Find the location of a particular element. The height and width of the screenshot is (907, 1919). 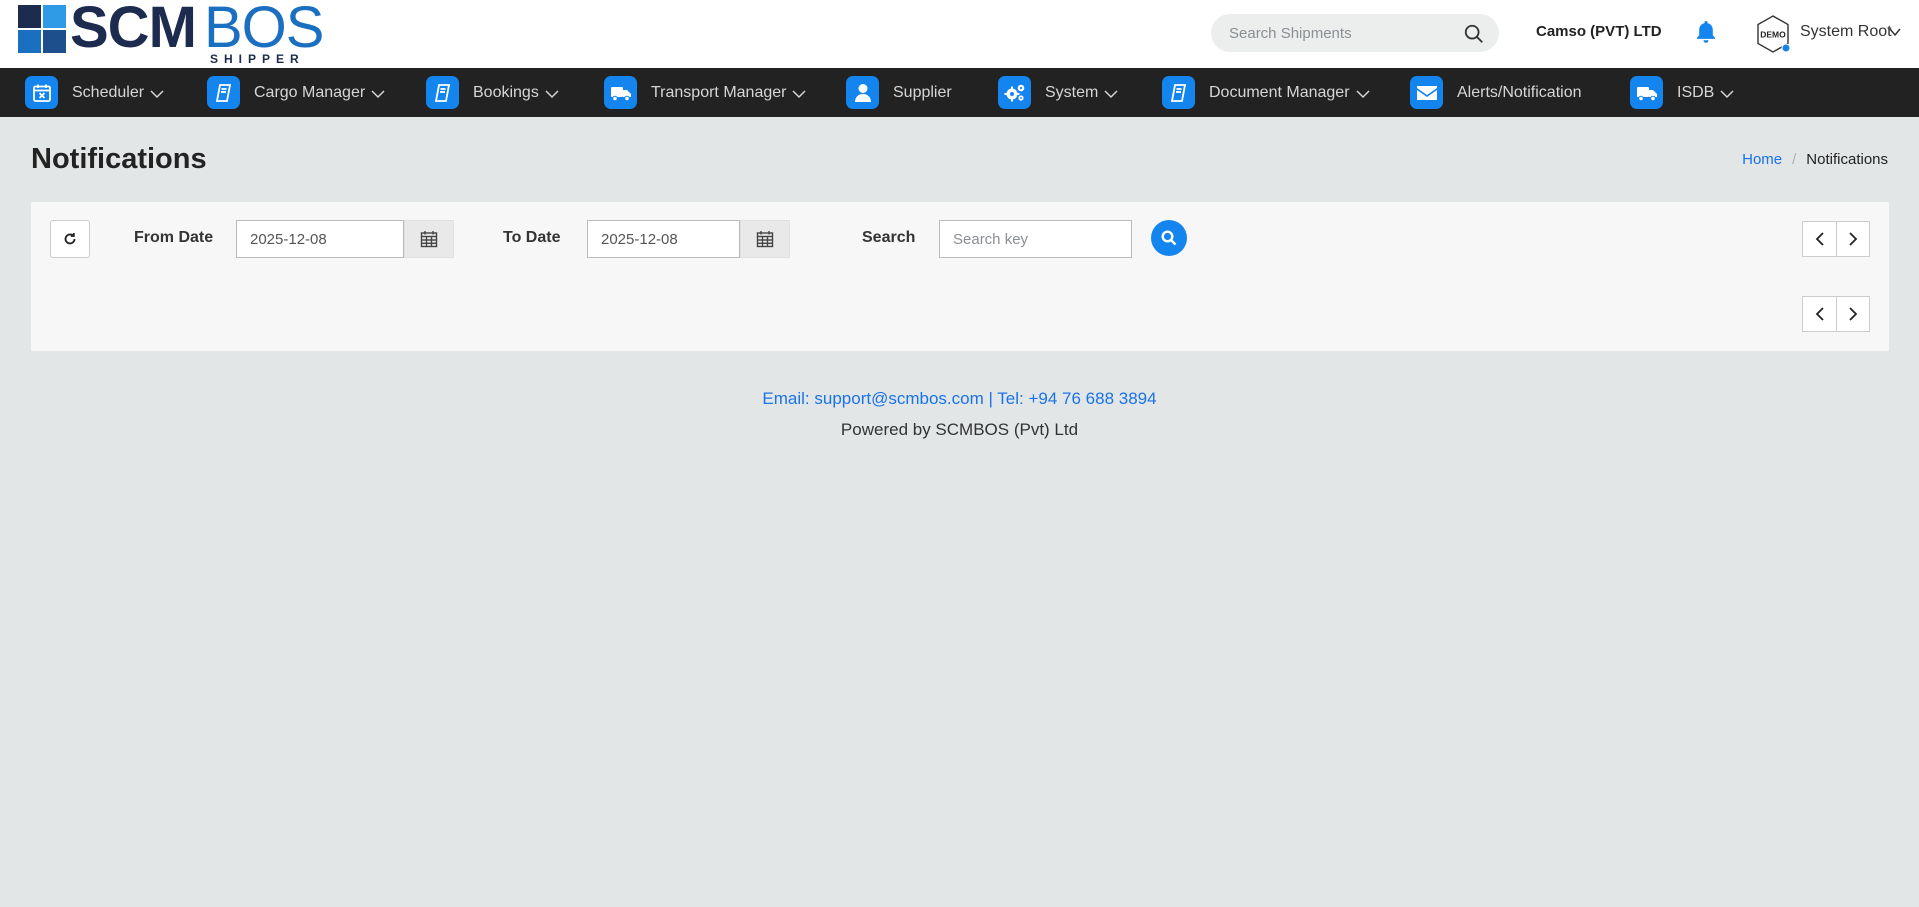

nav-item-system: System is located at coordinates (1058, 92).